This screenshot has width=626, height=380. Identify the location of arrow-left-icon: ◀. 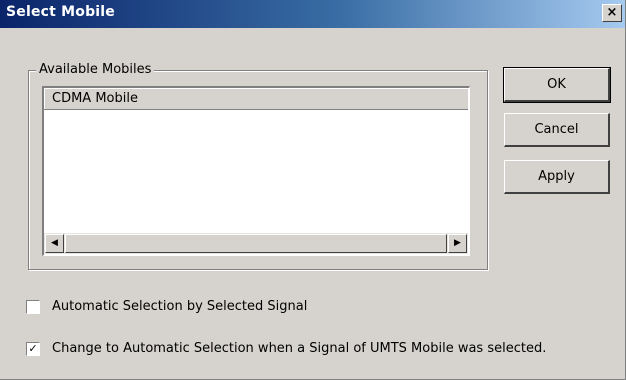
(54, 243).